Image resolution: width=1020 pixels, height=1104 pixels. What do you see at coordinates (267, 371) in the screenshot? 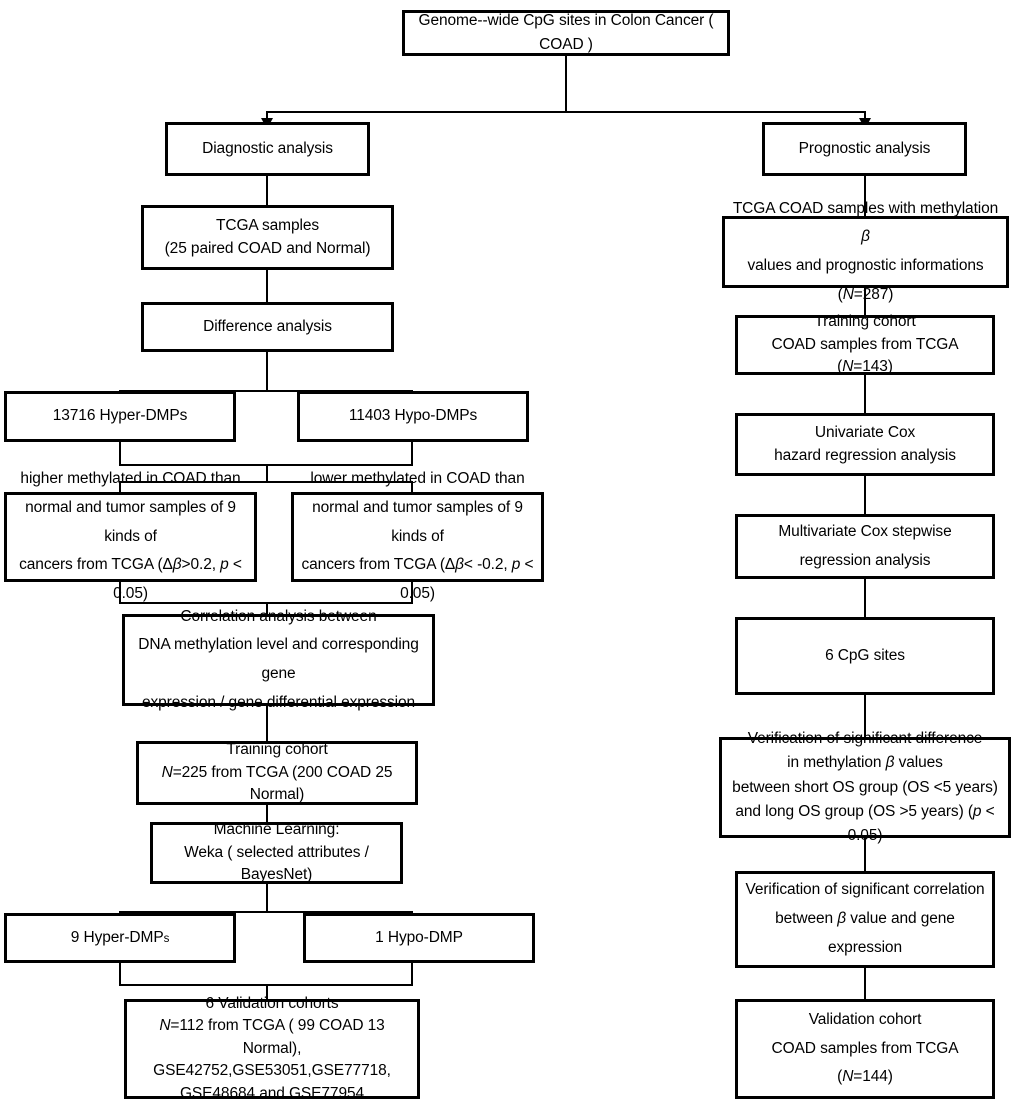
I see `connector-l3-stem` at bounding box center [267, 371].